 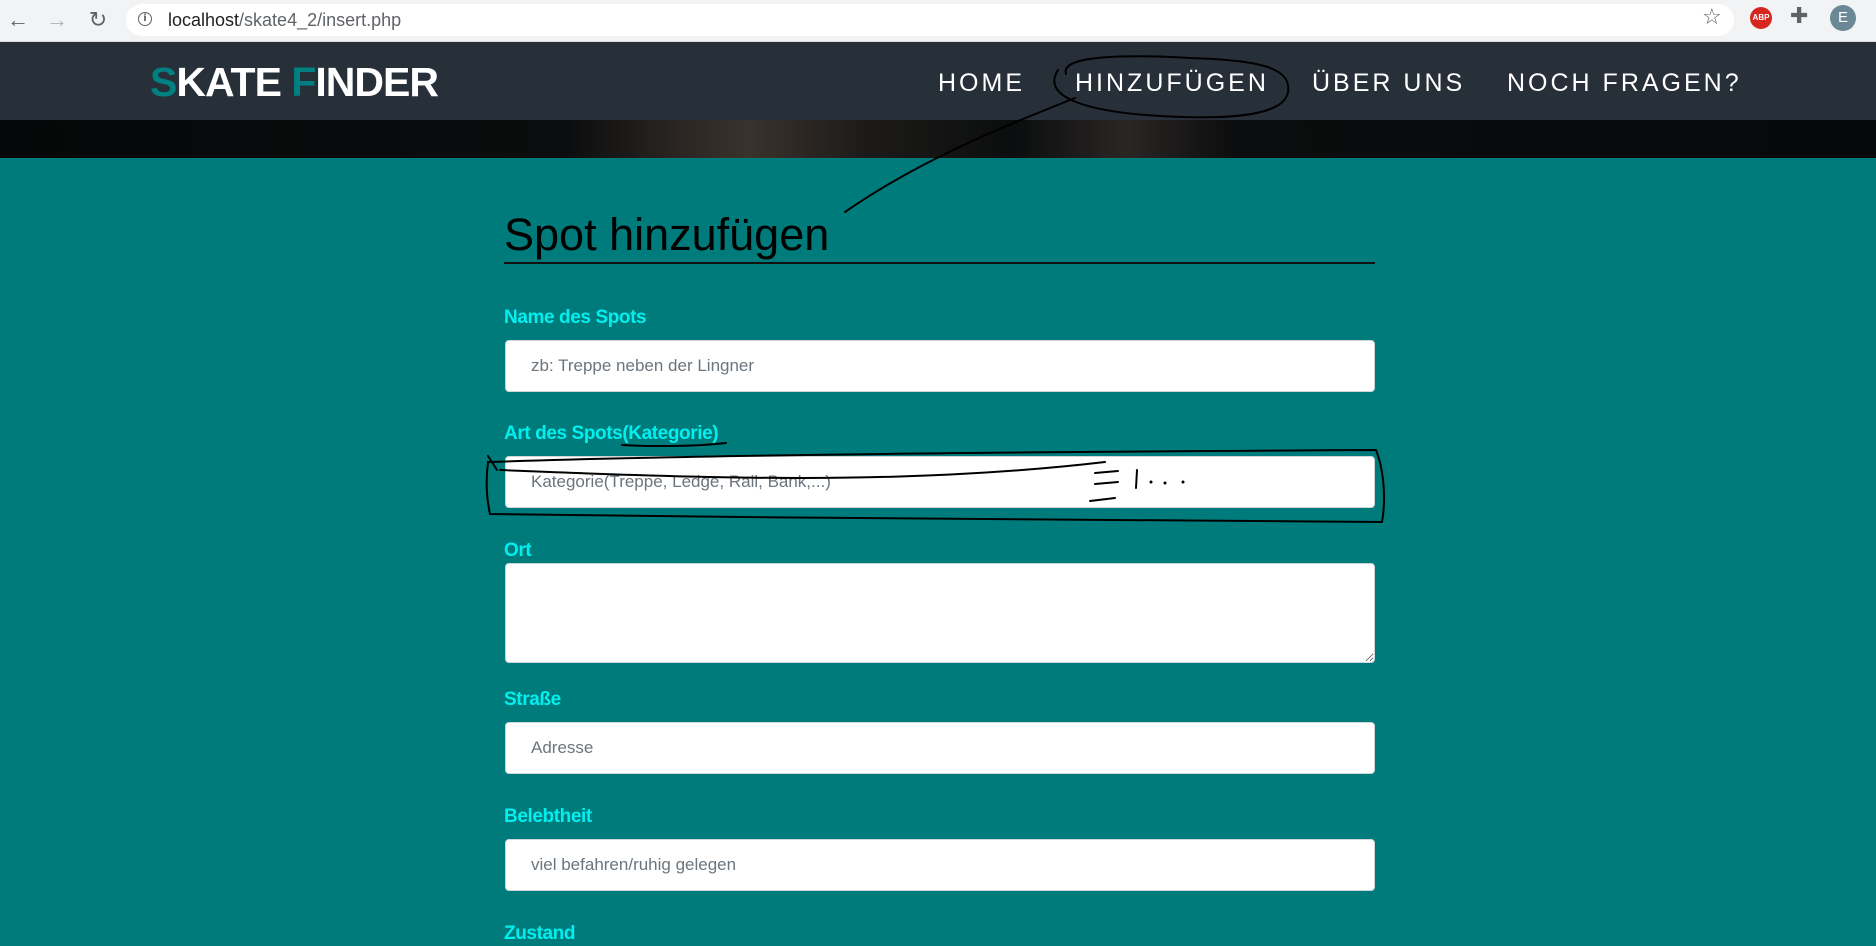 What do you see at coordinates (492, 463) in the screenshot?
I see `annotation-cross-mark` at bounding box center [492, 463].